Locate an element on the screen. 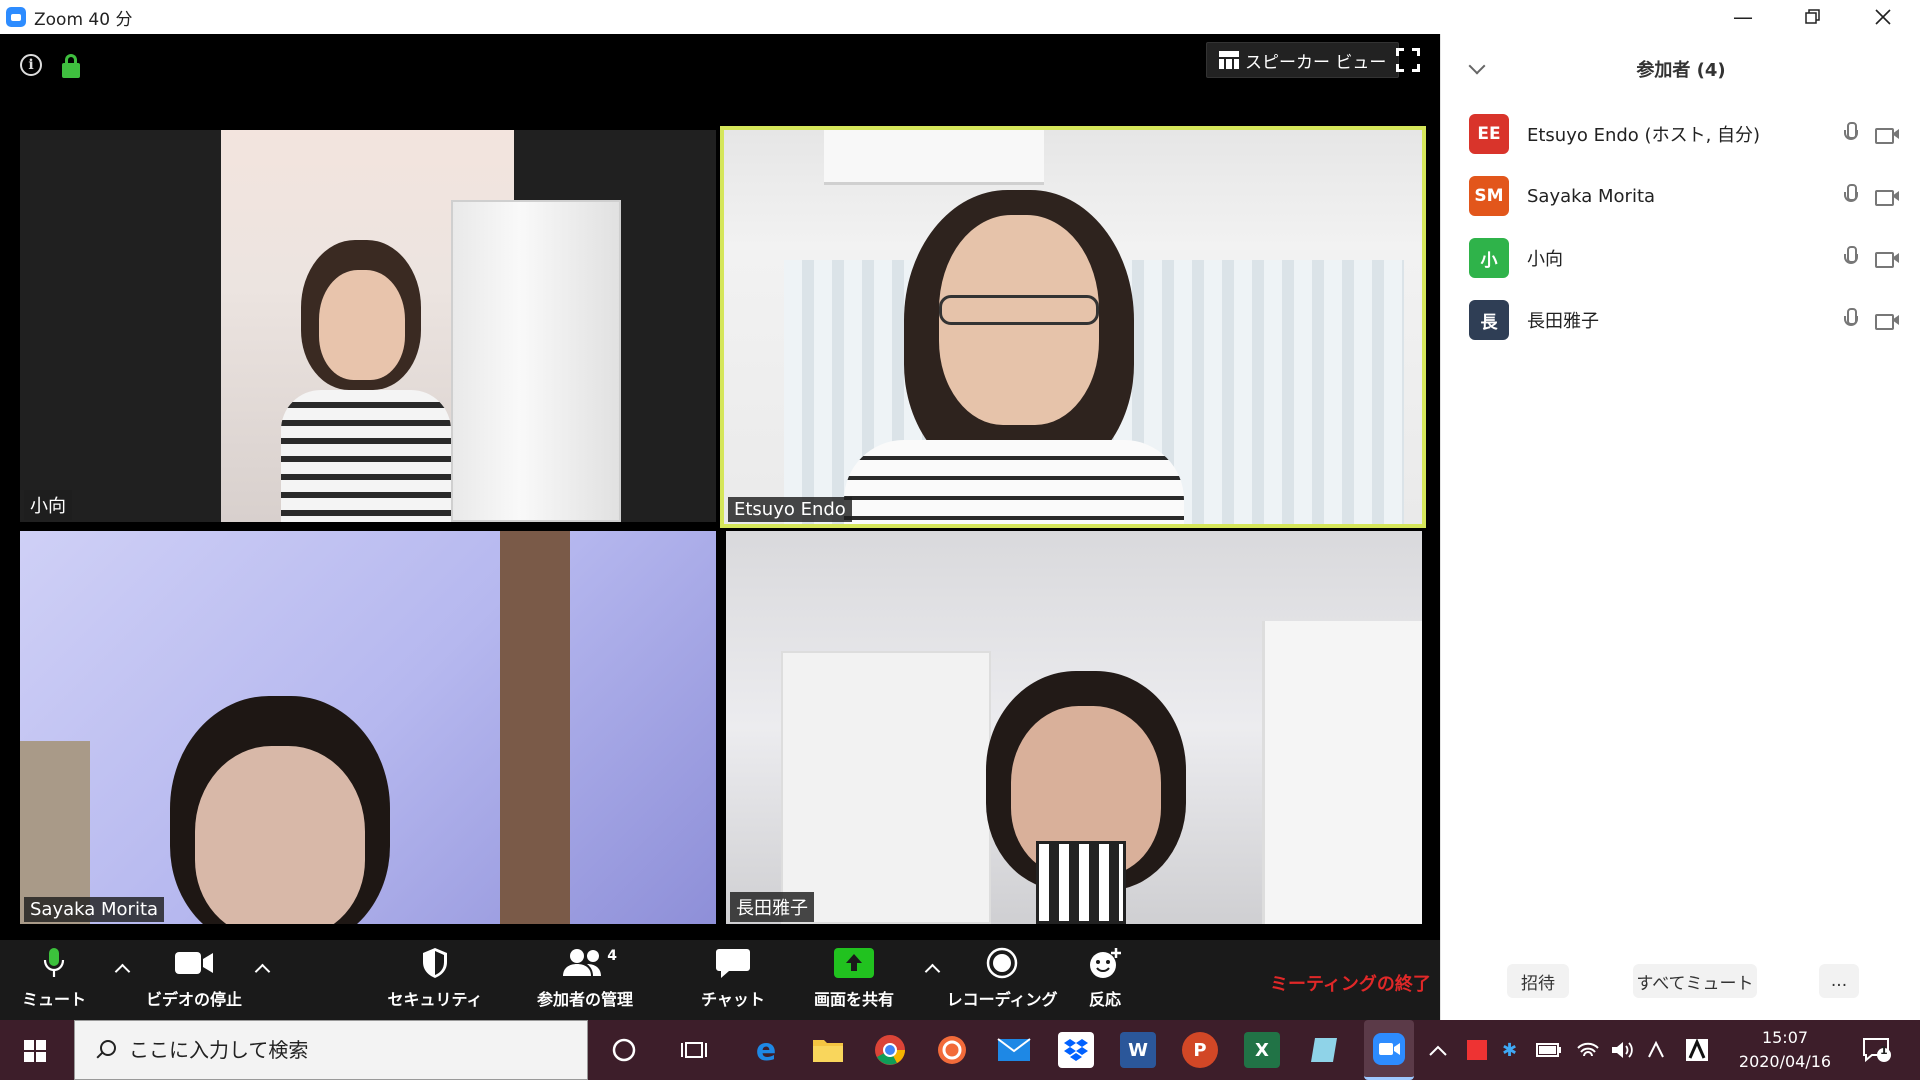  participant-row: EE Etsuyo Endo (ホスト, 自分) is located at coordinates (1684, 134).